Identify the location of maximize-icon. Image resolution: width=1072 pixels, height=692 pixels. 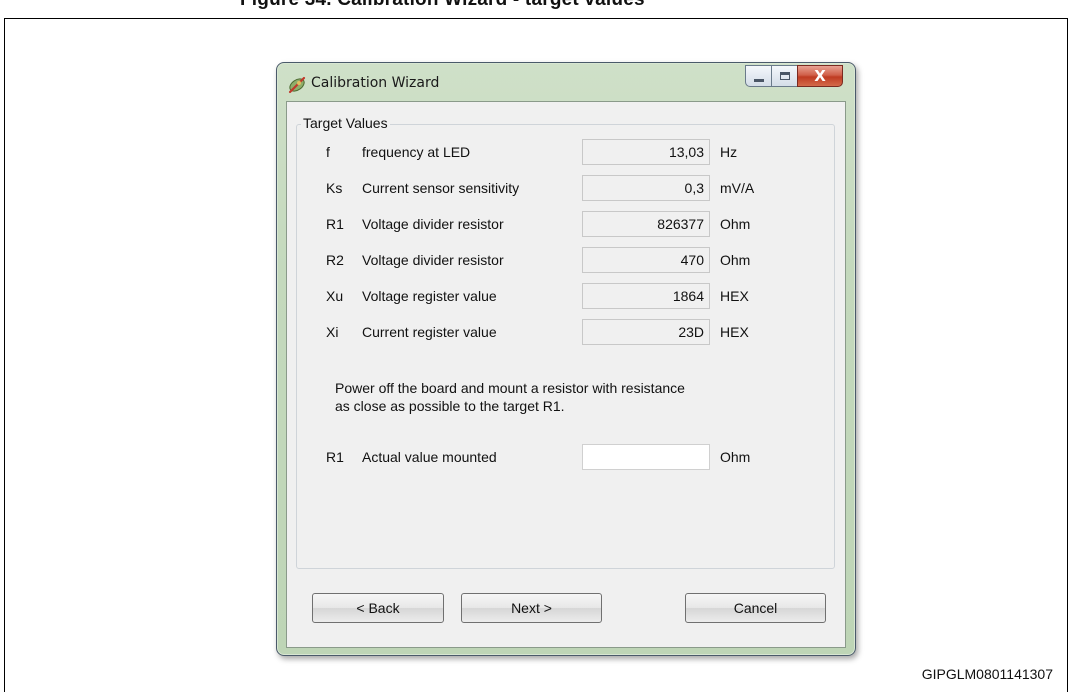
(784, 76).